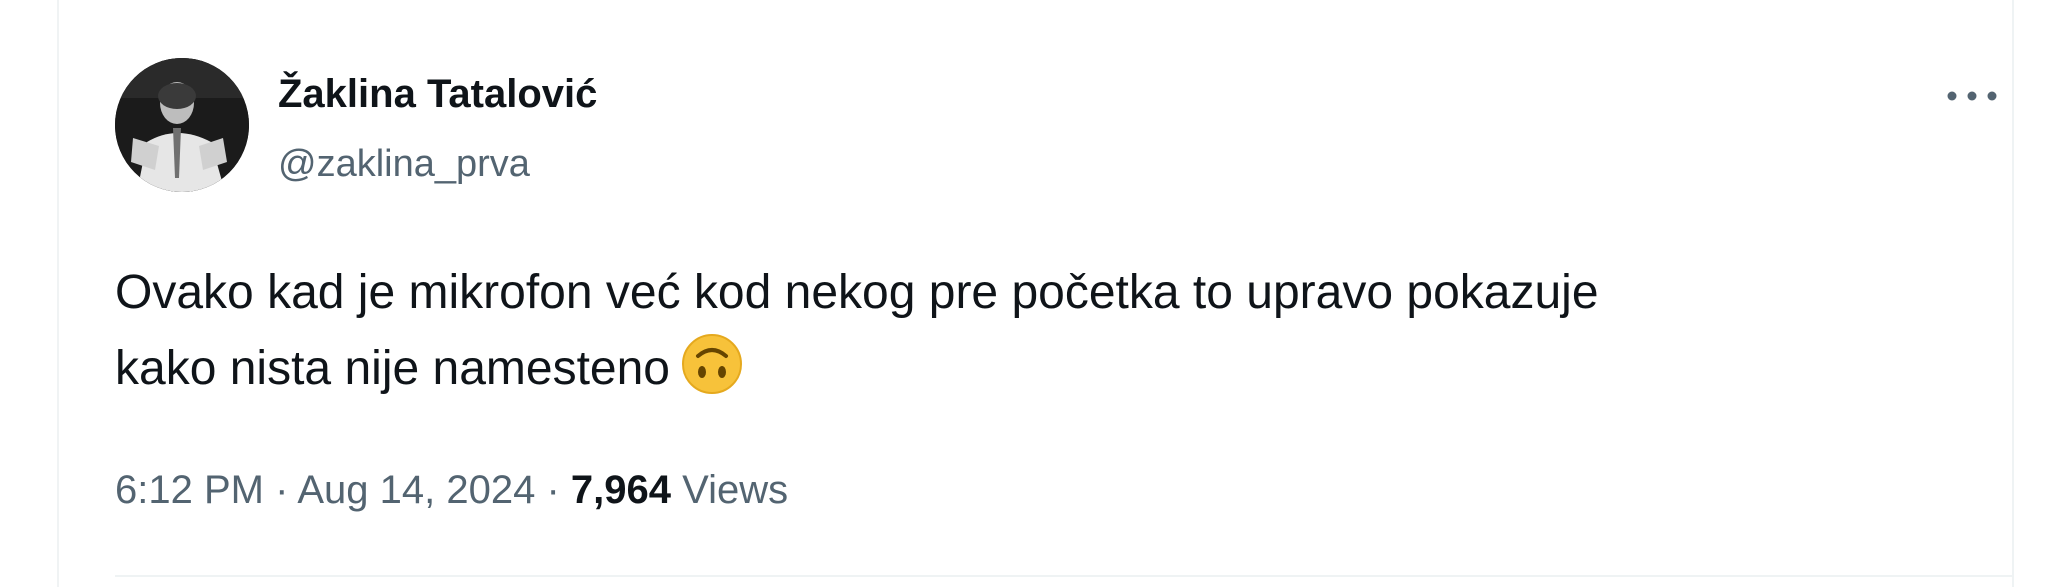  I want to click on tweet-metadata: 6:12 PM · Aug 14, 2024 · 7,964 Views, so click(451, 490).